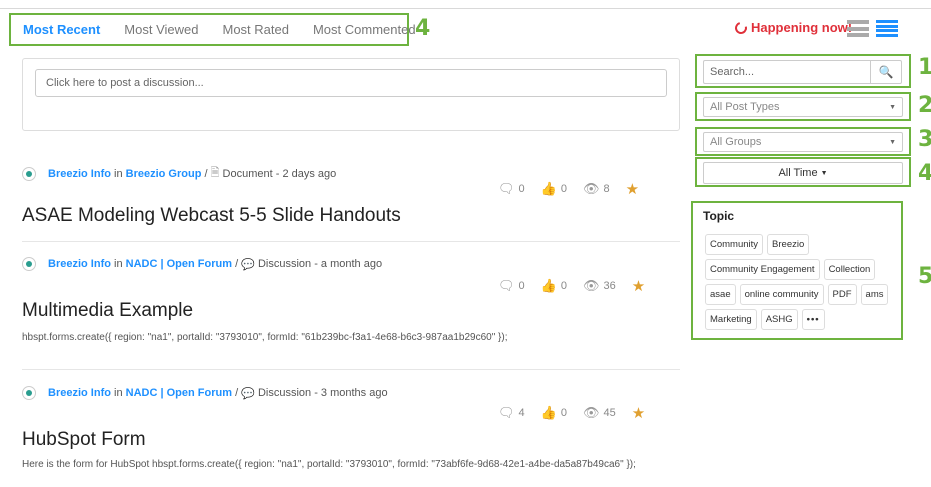  Describe the element at coordinates (734, 244) in the screenshot. I see `tag: Community` at that location.